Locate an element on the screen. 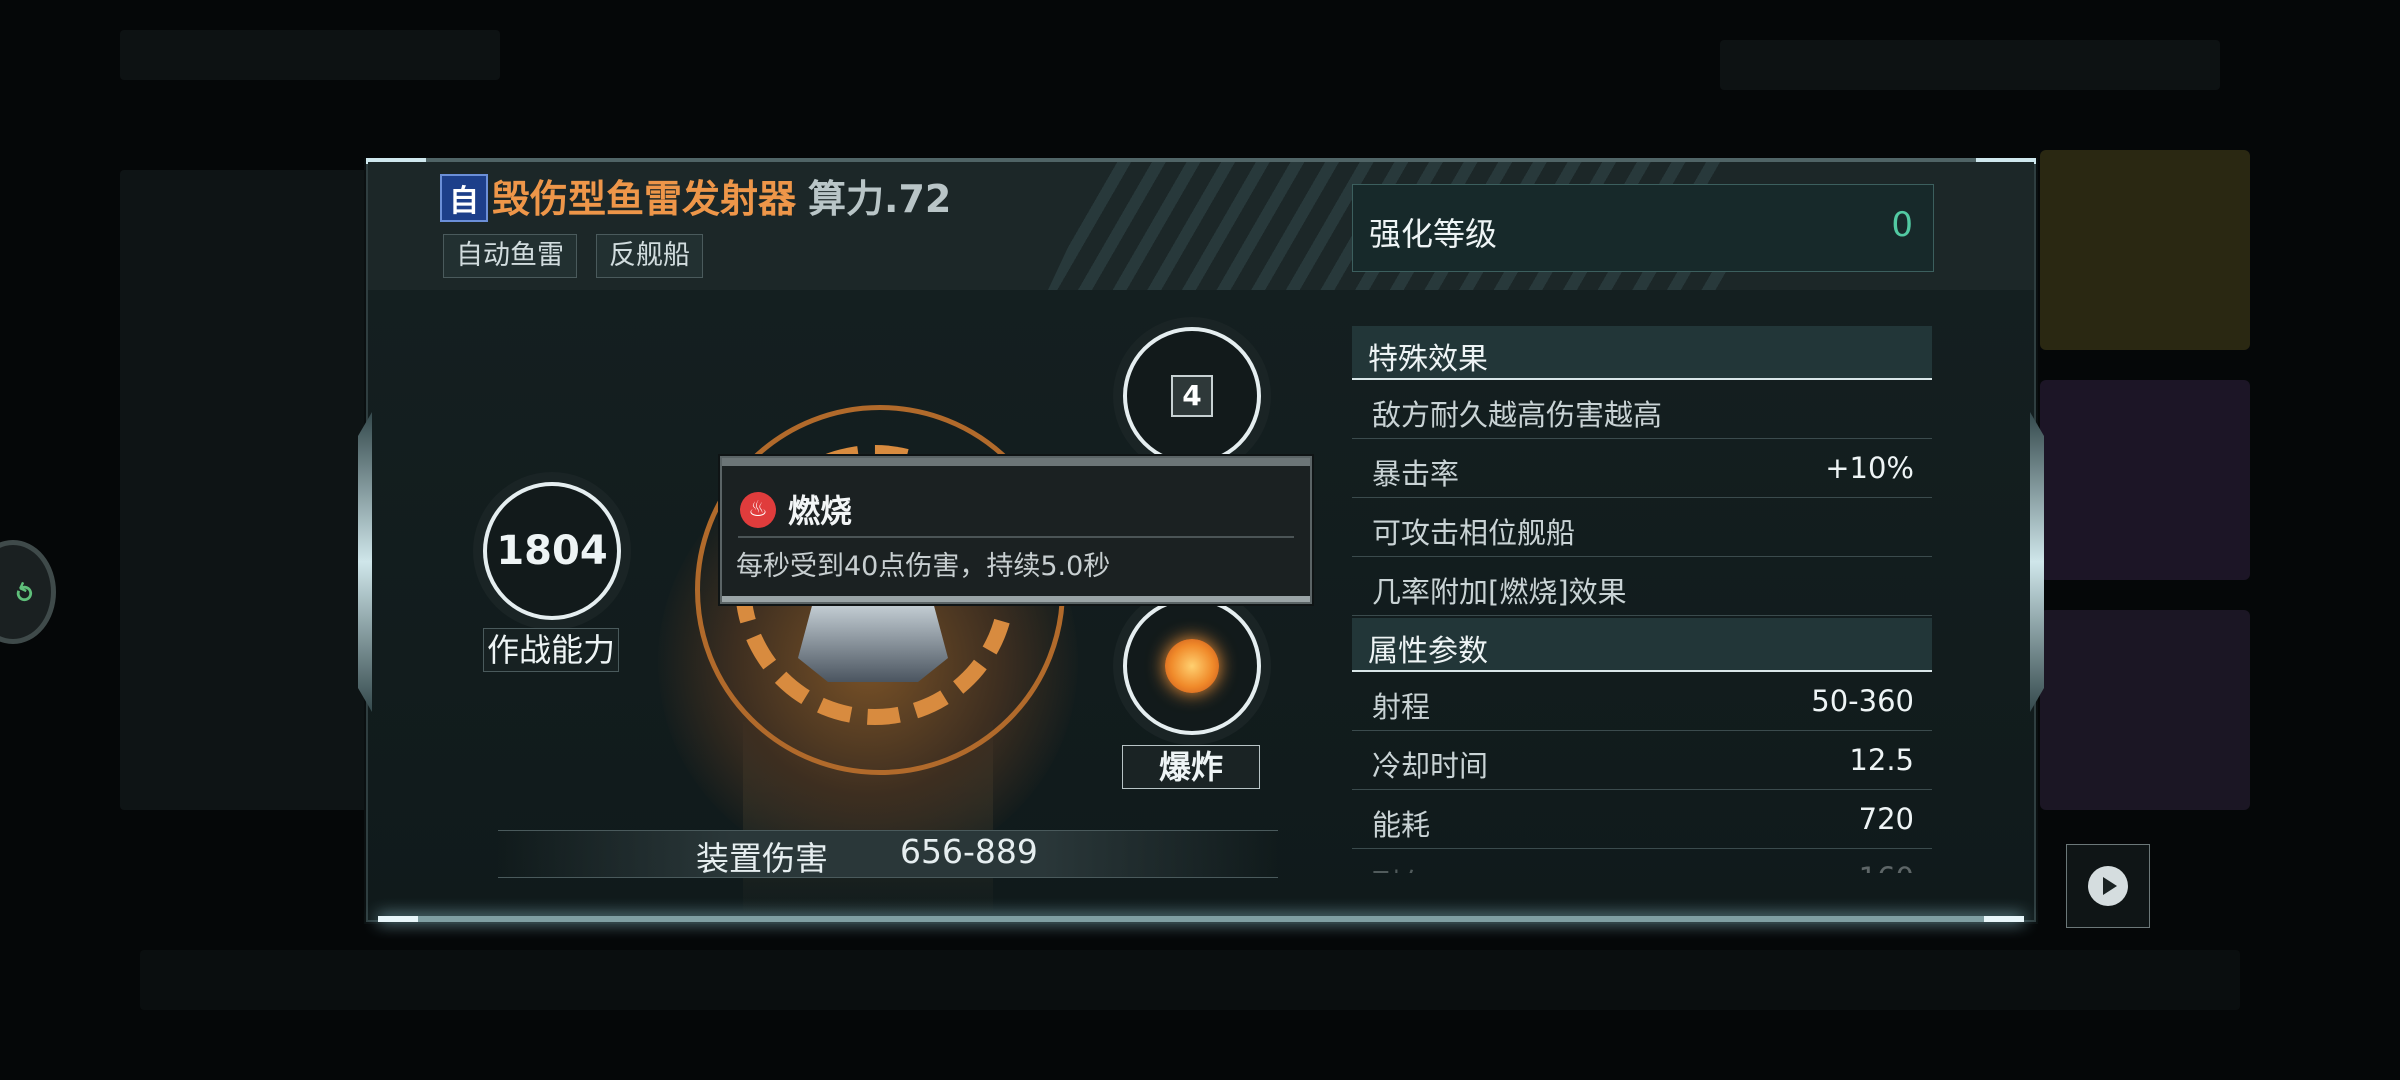 The height and width of the screenshot is (1080, 2400). enhance-level-box: 强化等级 0 is located at coordinates (1643, 228).